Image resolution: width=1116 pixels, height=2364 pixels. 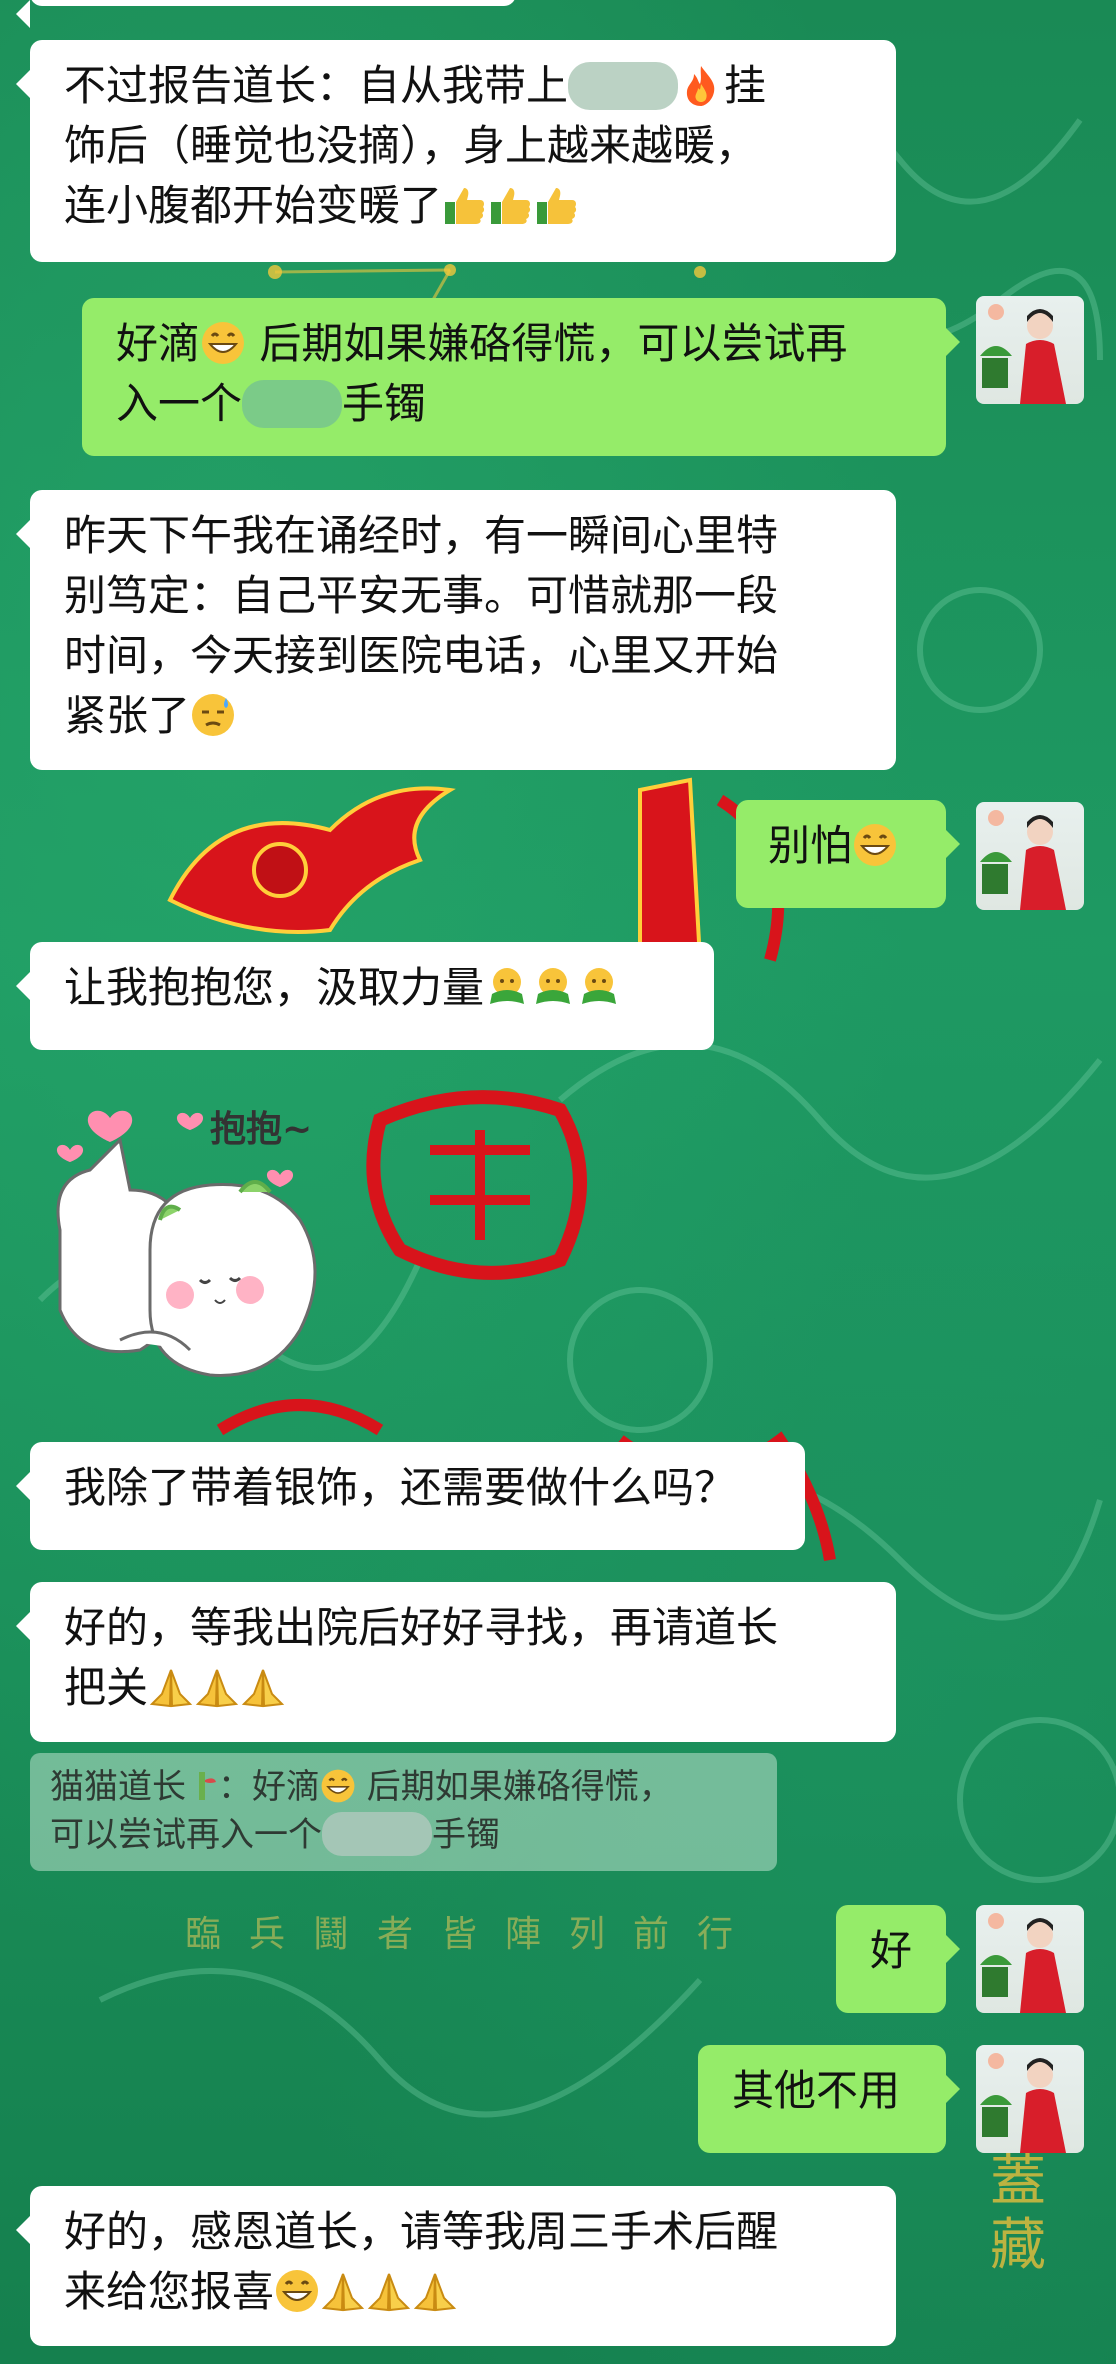 What do you see at coordinates (421, 535) in the screenshot?
I see `message-text: 昨天下午我在诵经时，有一瞬间心里特` at bounding box center [421, 535].